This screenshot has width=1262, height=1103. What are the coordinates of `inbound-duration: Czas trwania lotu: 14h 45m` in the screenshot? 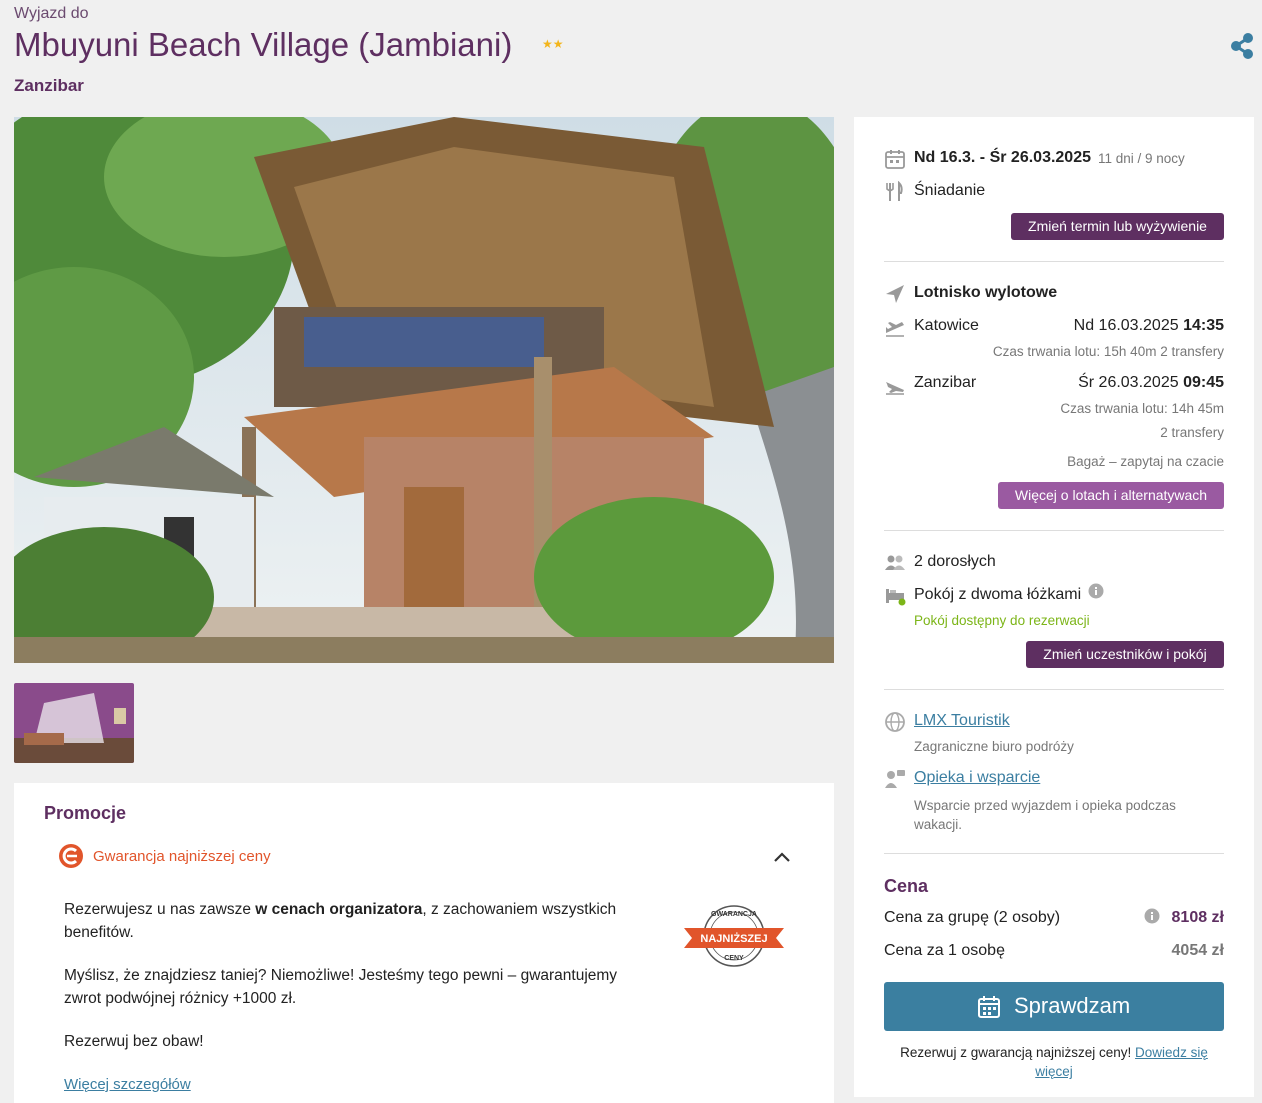 It's located at (1142, 408).